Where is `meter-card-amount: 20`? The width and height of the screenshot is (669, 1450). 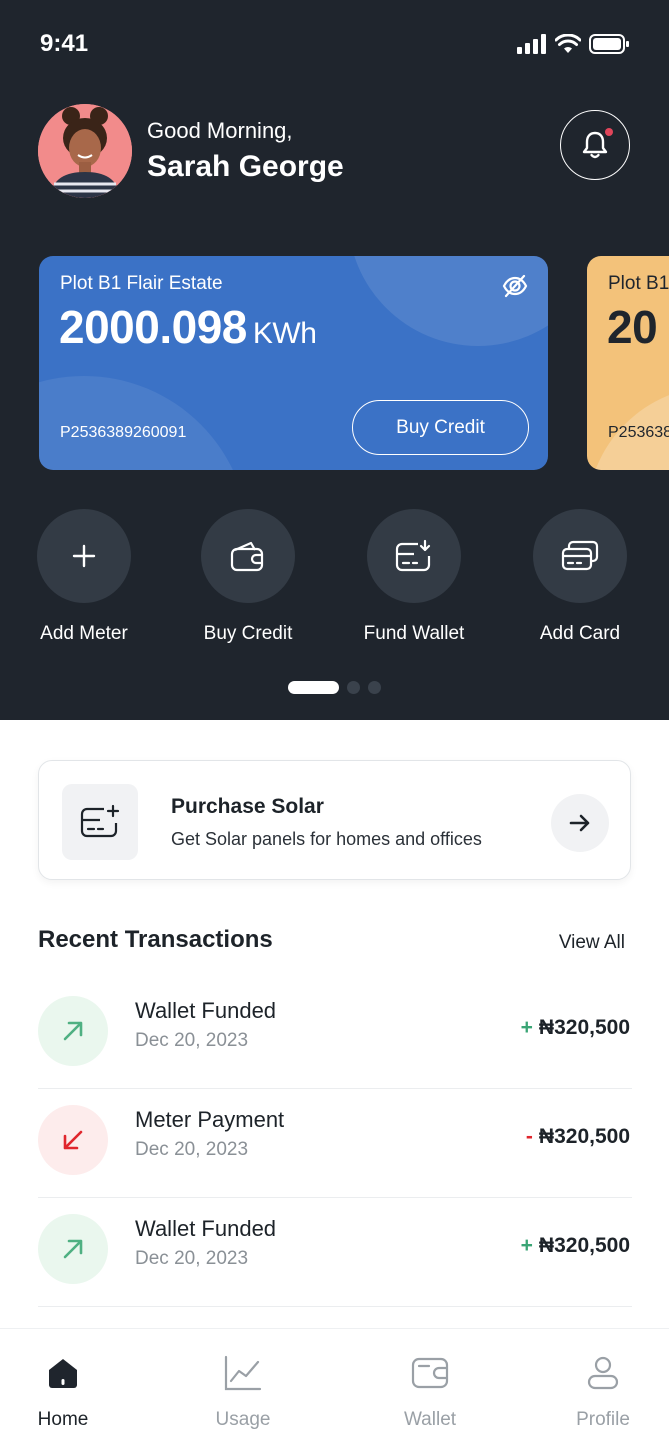
meter-card-amount: 20 is located at coordinates (632, 327).